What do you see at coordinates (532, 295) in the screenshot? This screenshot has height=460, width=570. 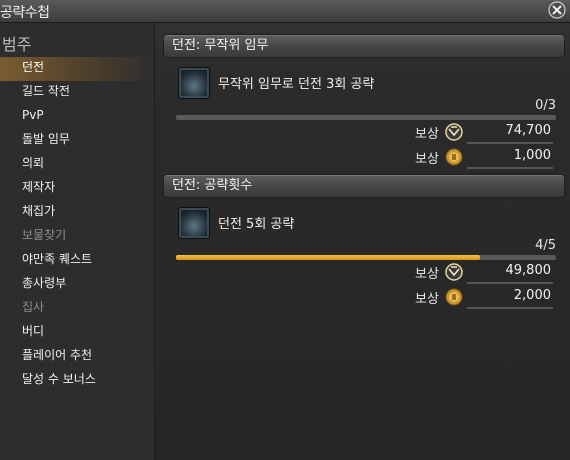 I see `reward-amount: 2,000` at bounding box center [532, 295].